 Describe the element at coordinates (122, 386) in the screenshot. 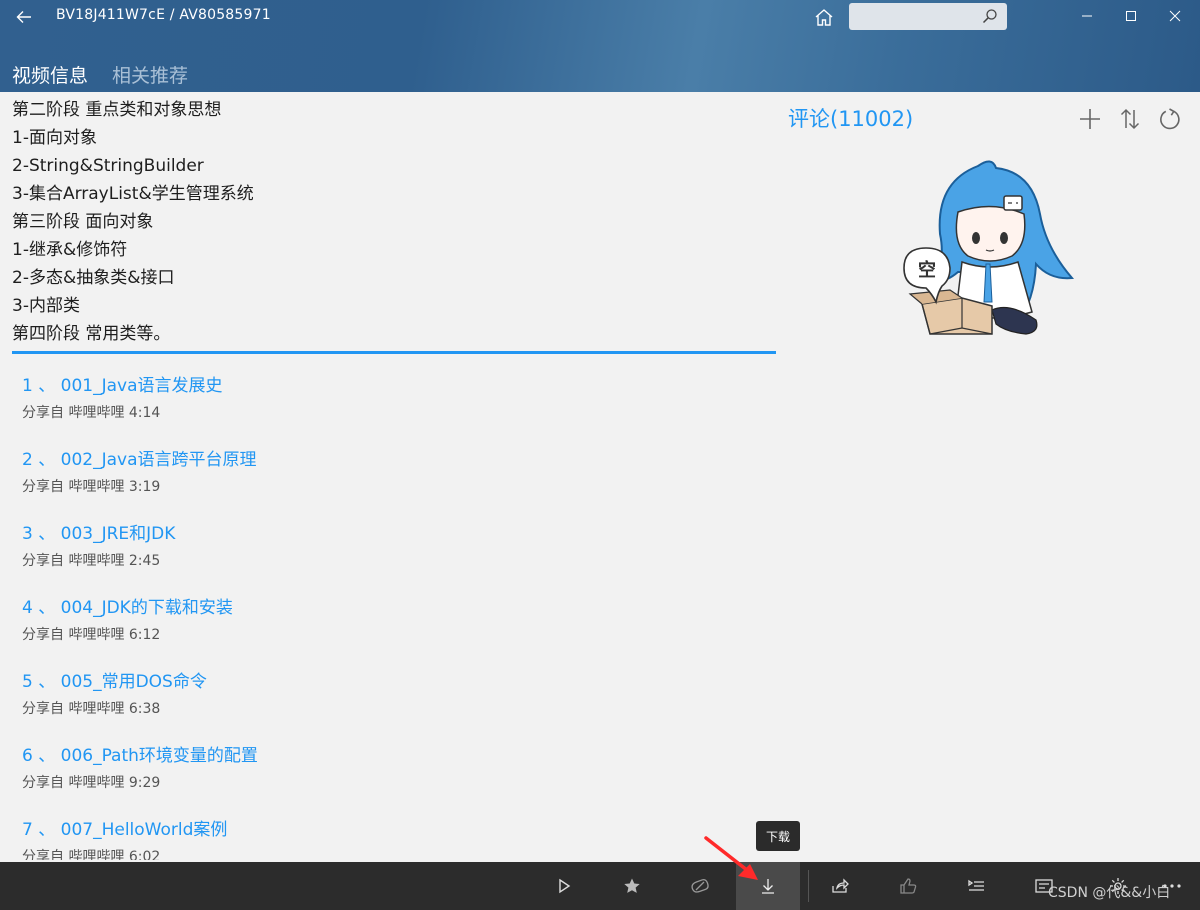

I see `episode-title: 1 、 001_Java语言发展史` at that location.